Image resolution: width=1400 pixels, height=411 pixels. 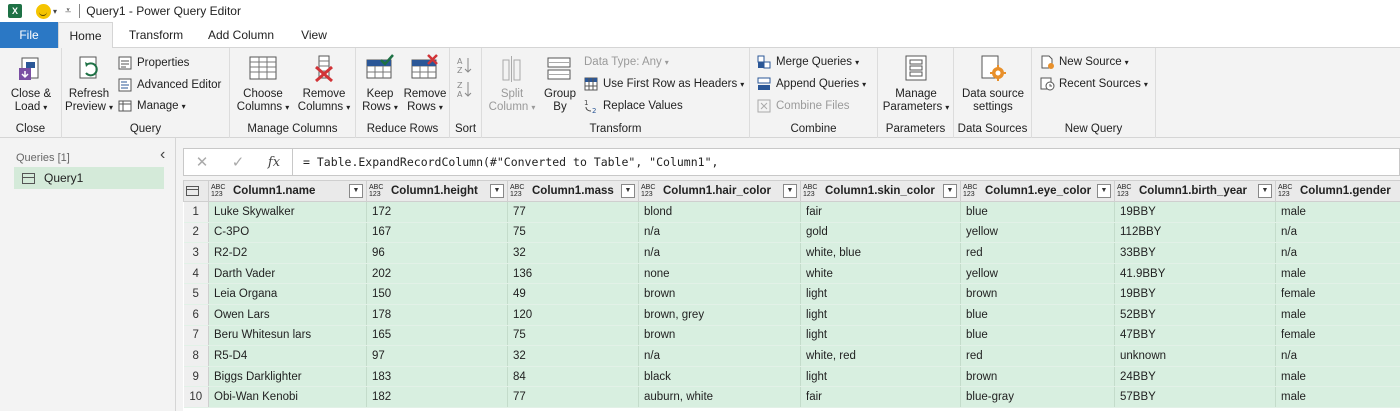 I want to click on table-cell: unknown, so click(x=1195, y=356).